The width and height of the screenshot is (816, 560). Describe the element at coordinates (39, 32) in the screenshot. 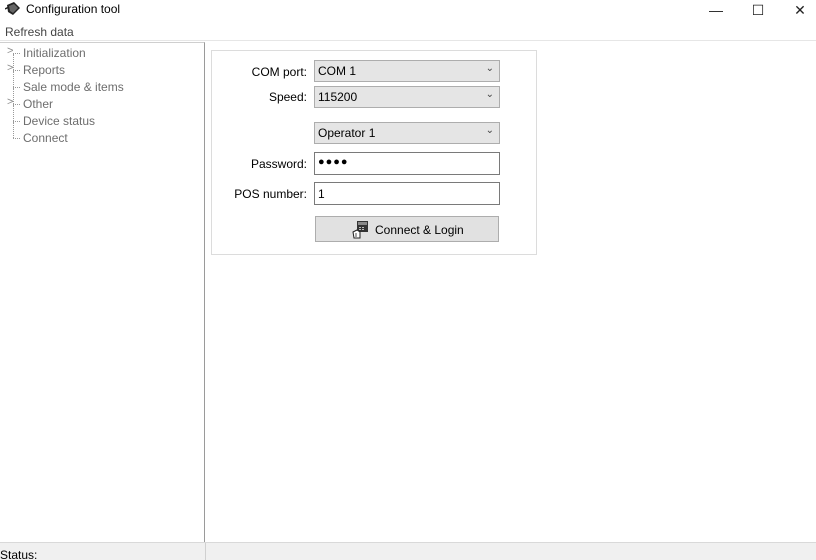

I see `menu-item-refresh-data: Refresh data` at that location.